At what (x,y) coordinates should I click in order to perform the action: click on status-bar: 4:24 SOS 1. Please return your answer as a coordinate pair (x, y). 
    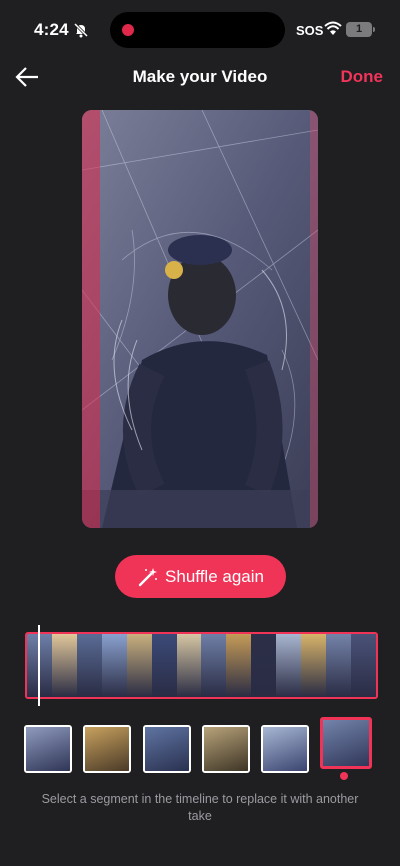
    Looking at the image, I should click on (200, 30).